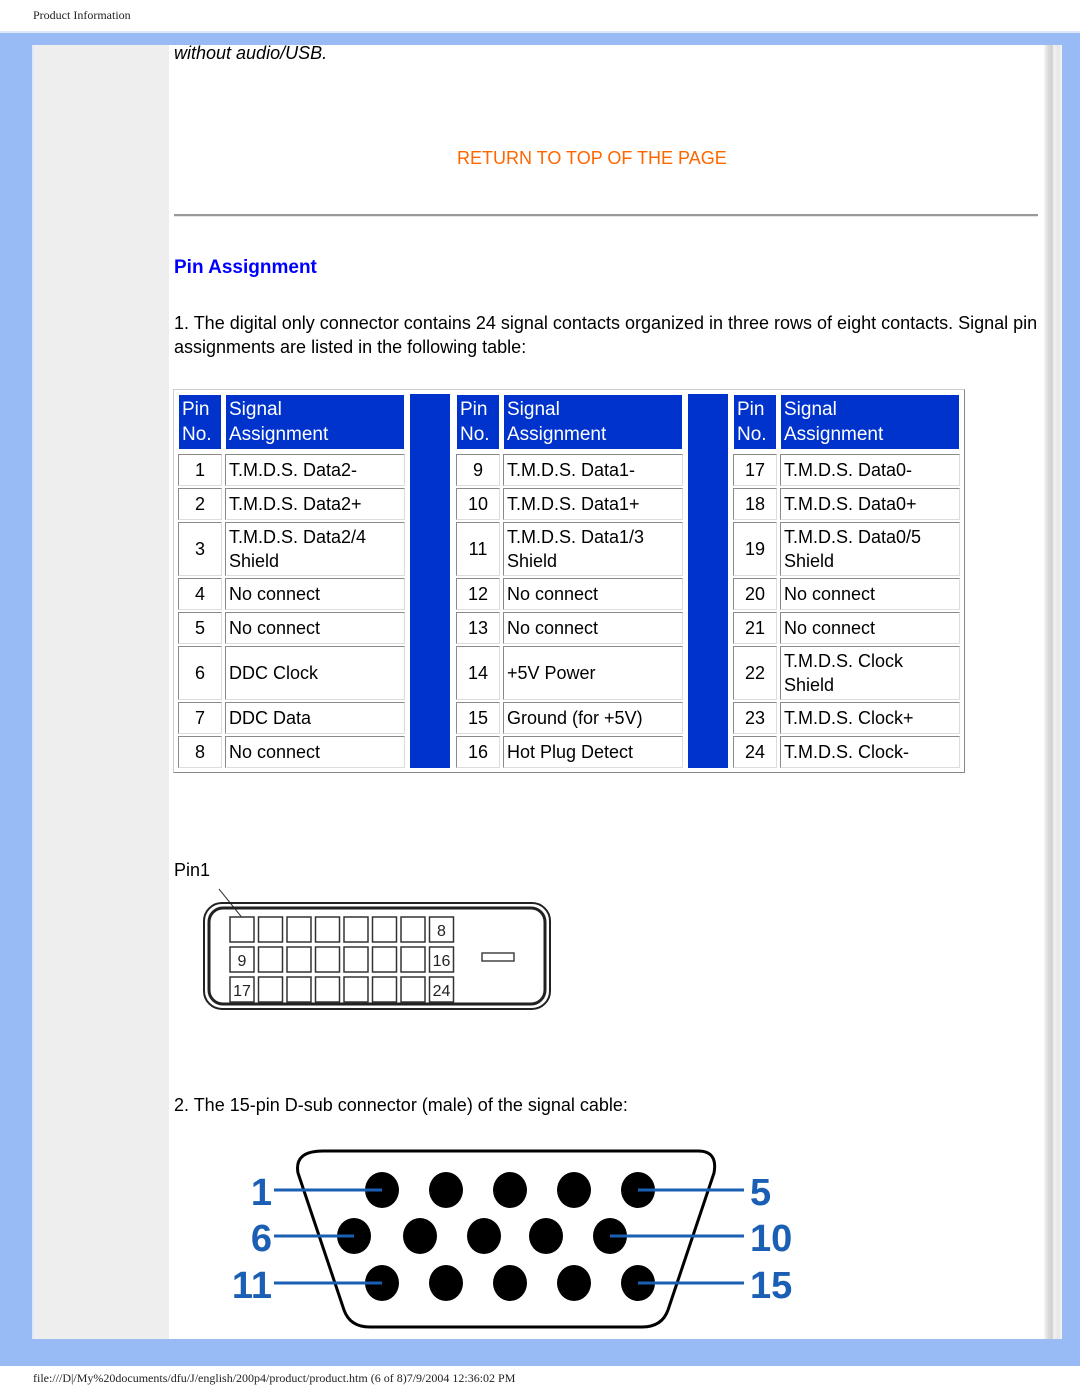 The image size is (1080, 1397). What do you see at coordinates (760, 1193) in the screenshot?
I see `vga-pin-label-right: 5` at bounding box center [760, 1193].